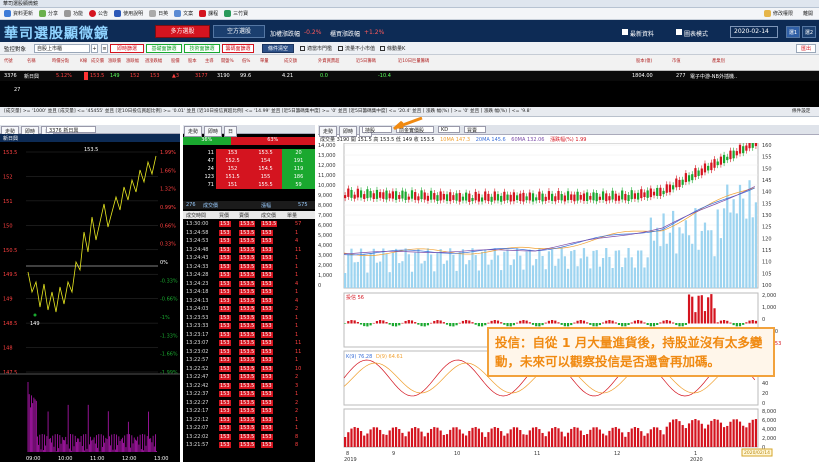 The image size is (819, 462). What do you see at coordinates (625, 32) in the screenshot?
I see `latest-checkbox` at bounding box center [625, 32].